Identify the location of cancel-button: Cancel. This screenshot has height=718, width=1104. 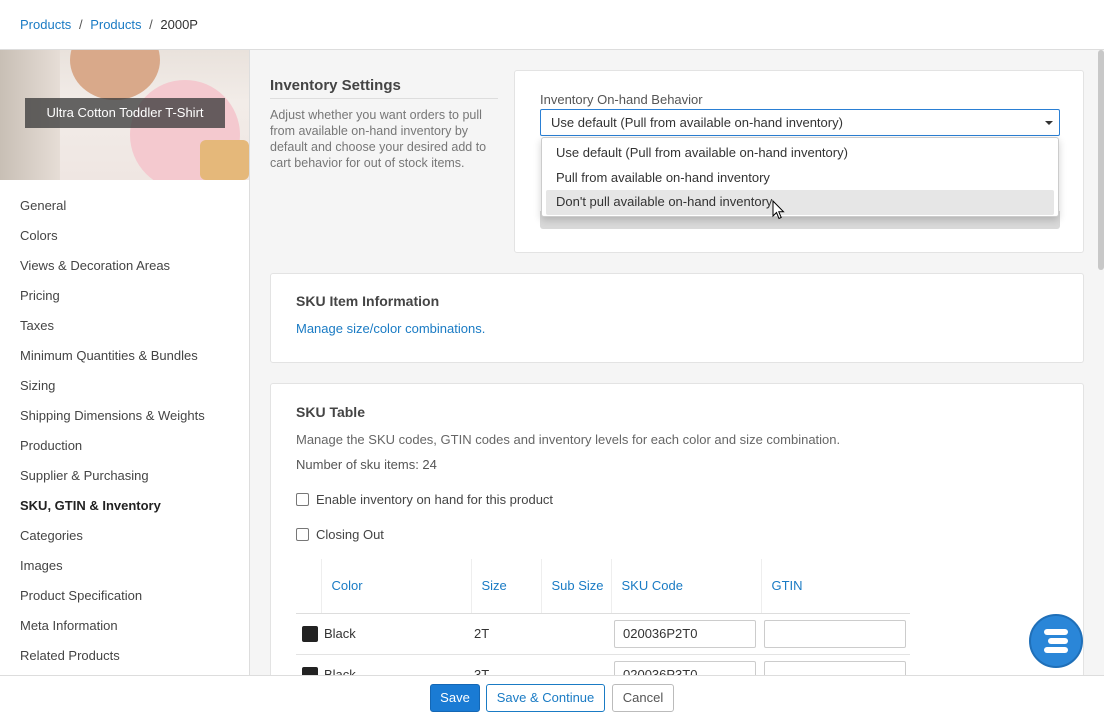
(643, 698).